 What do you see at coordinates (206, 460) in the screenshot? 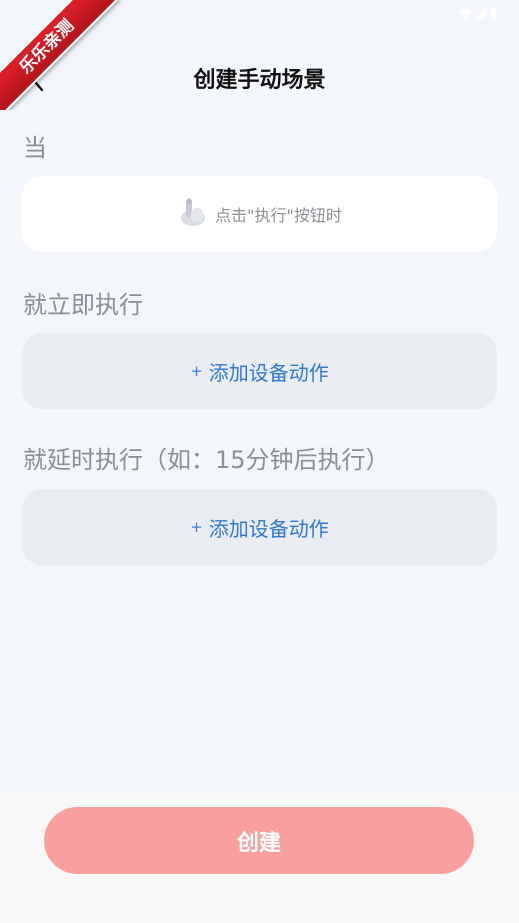
I see `delayed-label: 就延时执行（如：15分钟后执行）` at bounding box center [206, 460].